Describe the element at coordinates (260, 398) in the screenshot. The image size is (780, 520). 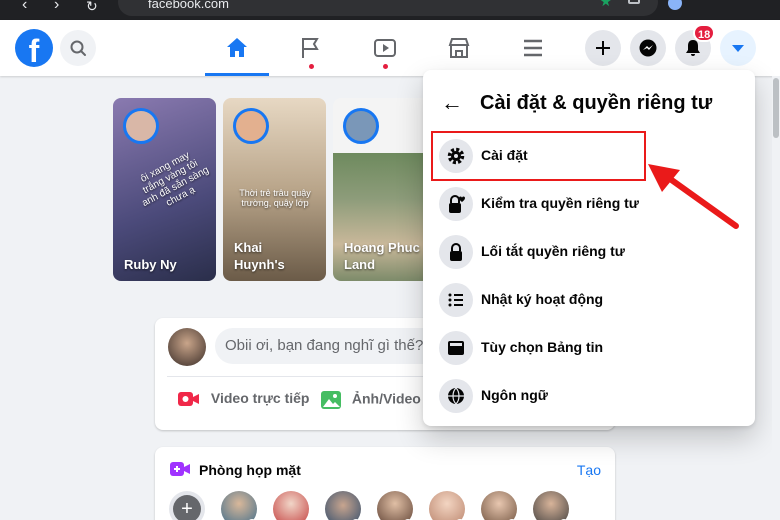
I see `live-video-label: Video trực tiếp` at that location.